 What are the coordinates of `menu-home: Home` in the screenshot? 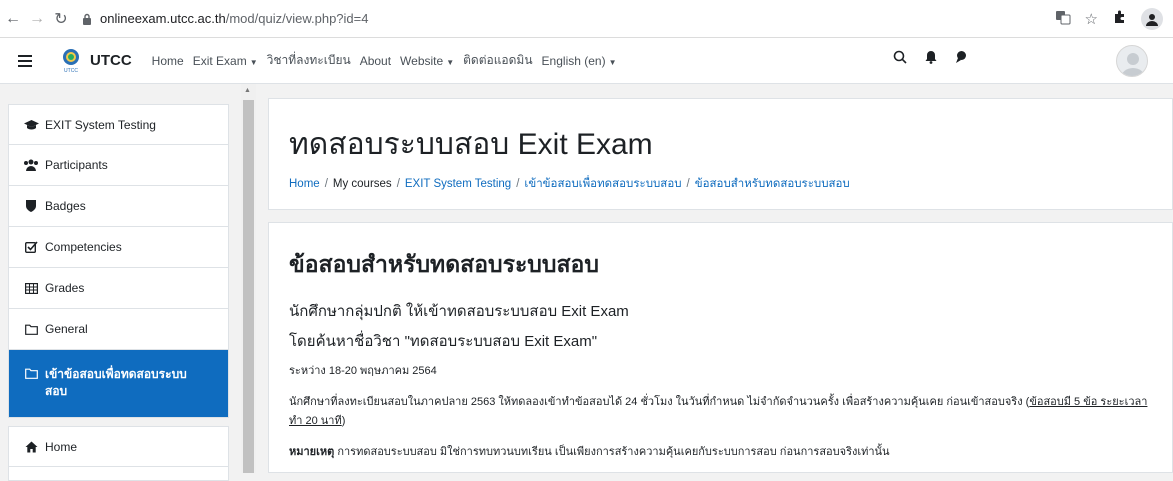 It's located at (168, 61).